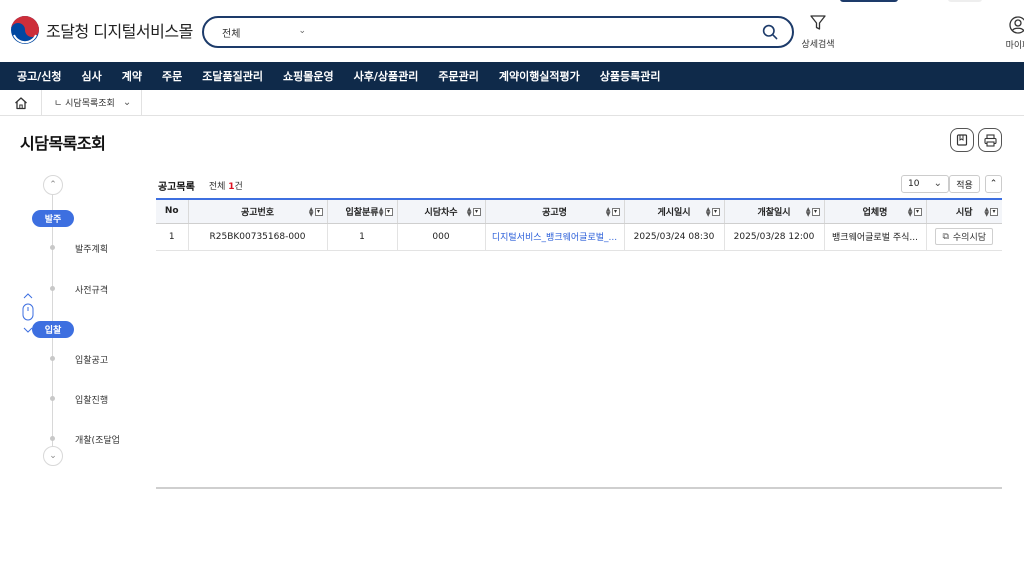 The height and width of the screenshot is (580, 1024). Describe the element at coordinates (965, 1) in the screenshot. I see `top-pill-secondary` at that location.